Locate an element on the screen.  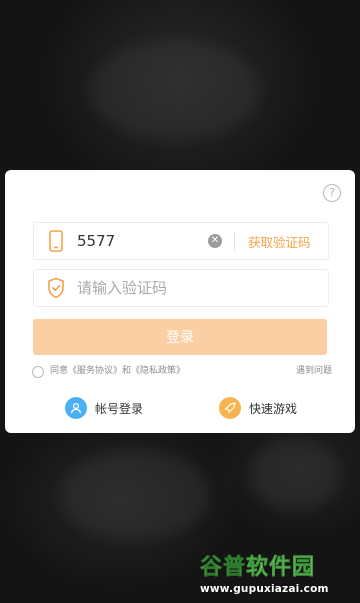
account-login-label: 帐号登录 is located at coordinates (119, 408).